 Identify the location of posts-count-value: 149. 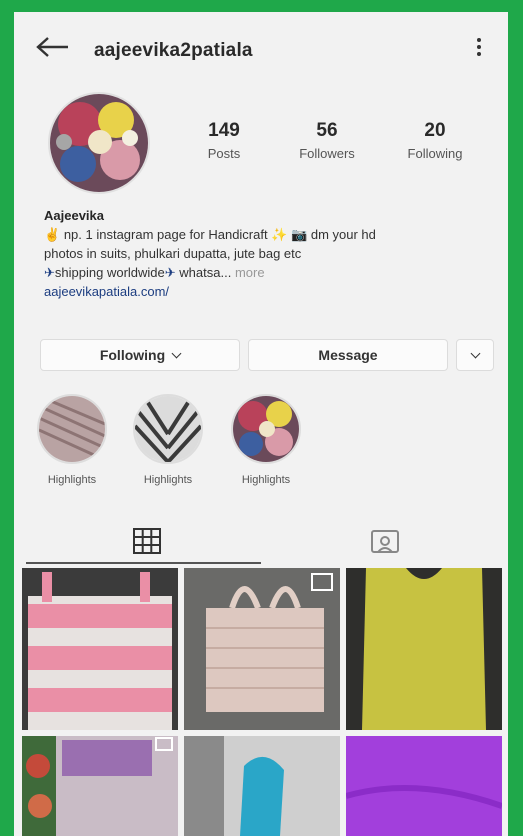
(224, 130).